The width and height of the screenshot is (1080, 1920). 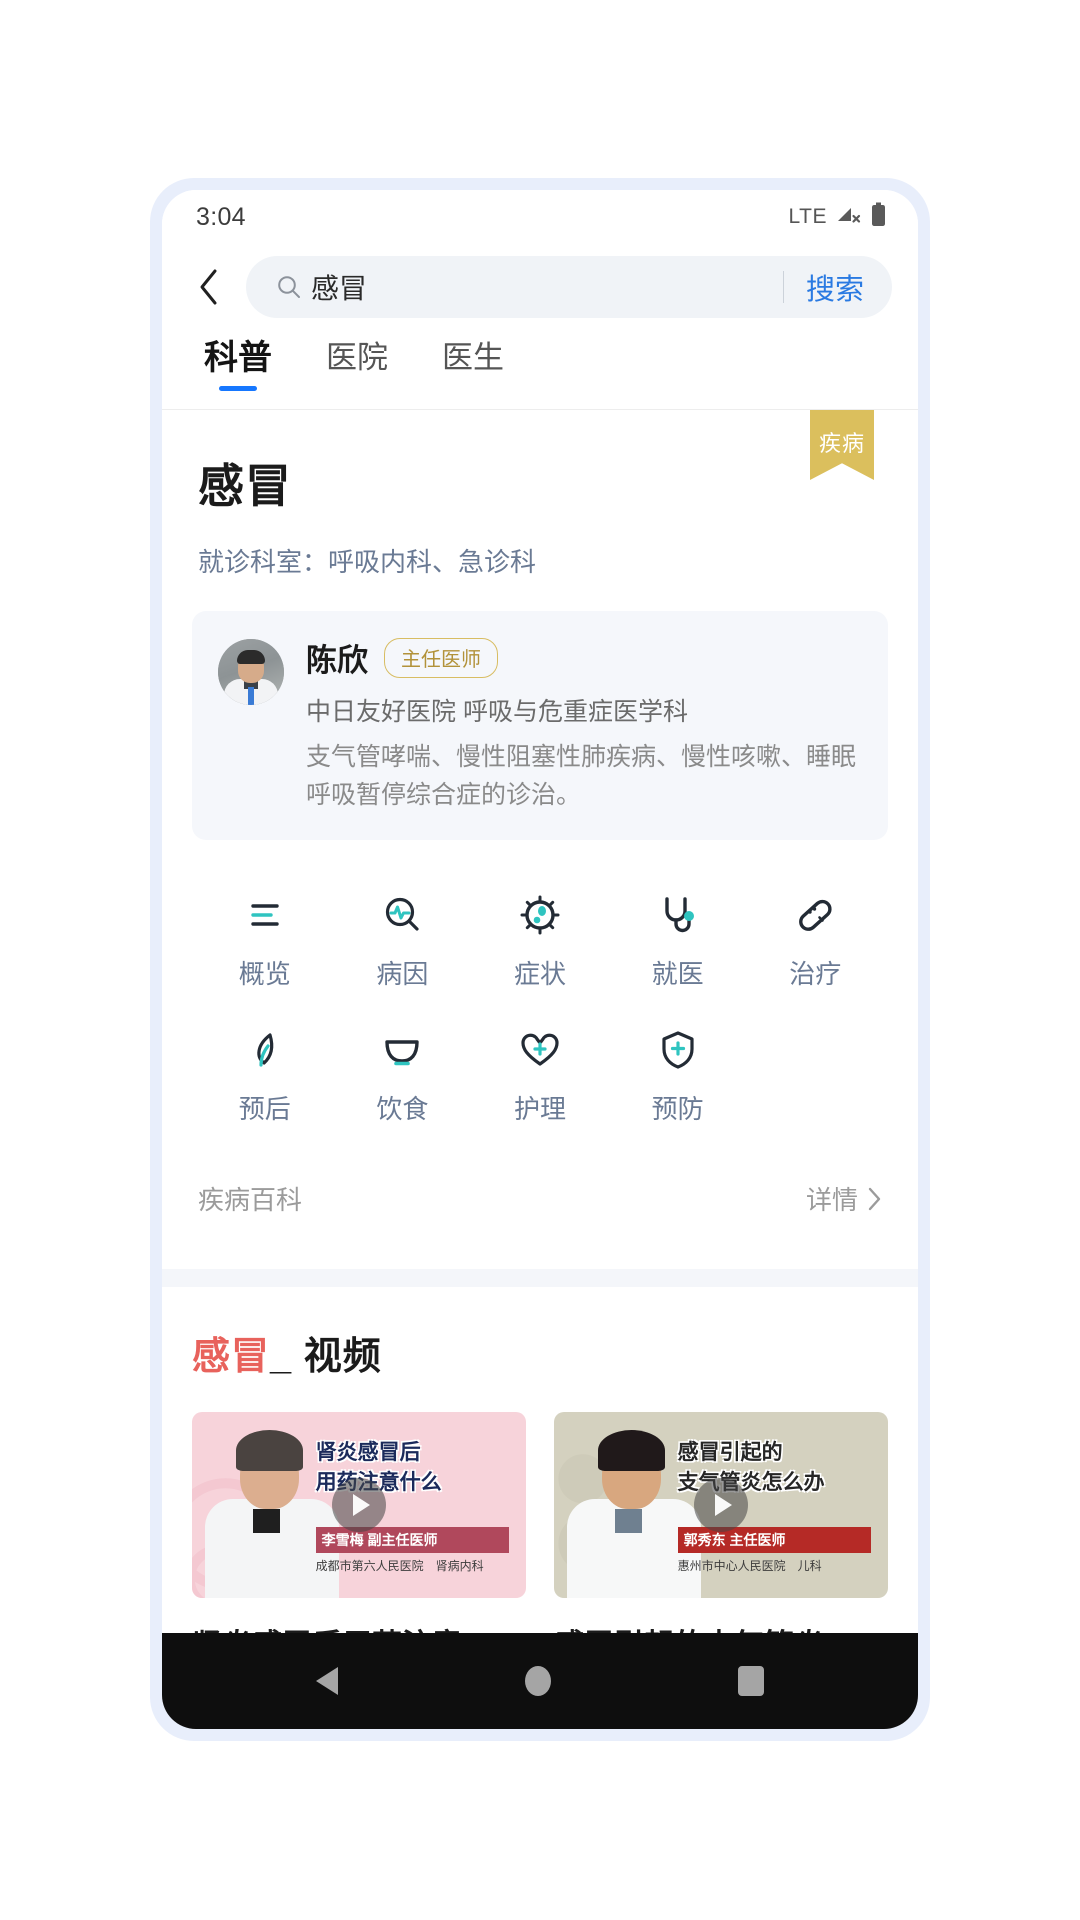 What do you see at coordinates (367, 562) in the screenshot?
I see `department-line: 就诊科室：呼吸内科、急诊科` at bounding box center [367, 562].